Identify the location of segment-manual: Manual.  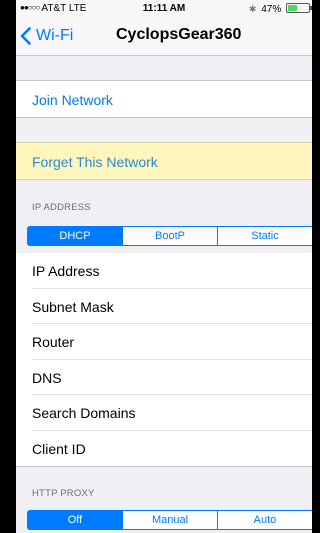
(170, 520).